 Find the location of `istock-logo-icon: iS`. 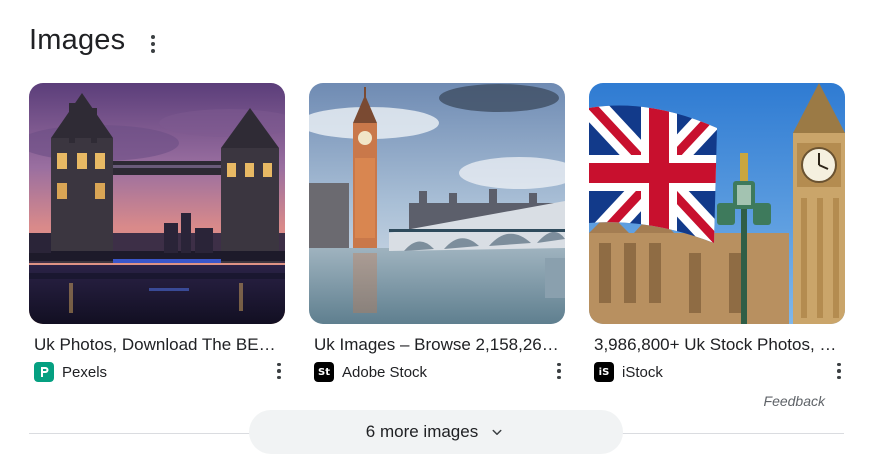

istock-logo-icon: iS is located at coordinates (604, 372).